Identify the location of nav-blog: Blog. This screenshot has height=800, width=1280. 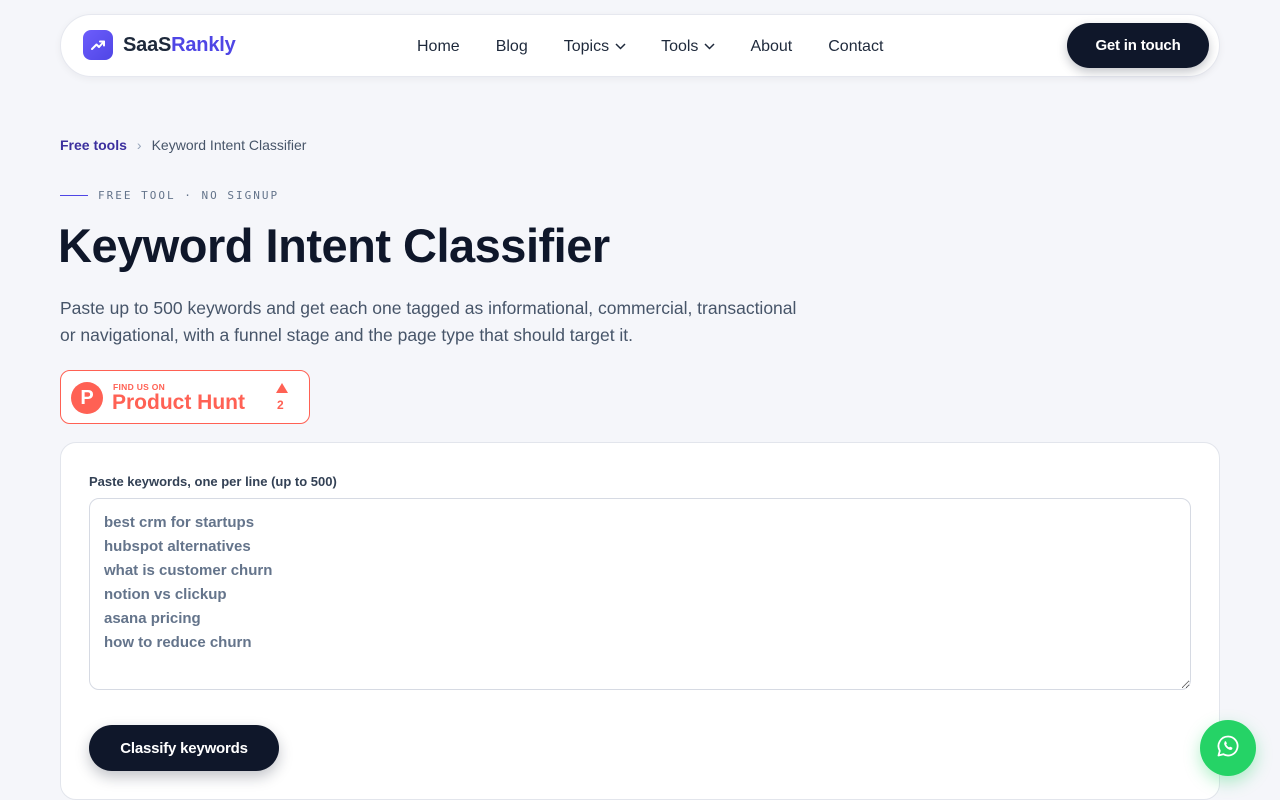
(512, 47).